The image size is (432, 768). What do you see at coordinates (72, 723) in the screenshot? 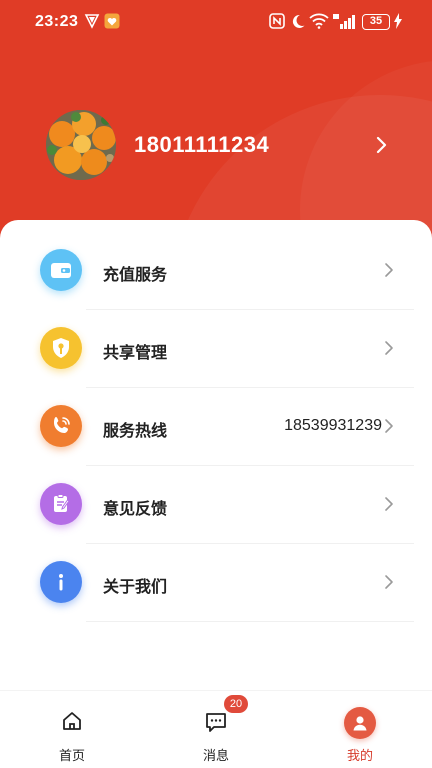
I see `home-icon` at bounding box center [72, 723].